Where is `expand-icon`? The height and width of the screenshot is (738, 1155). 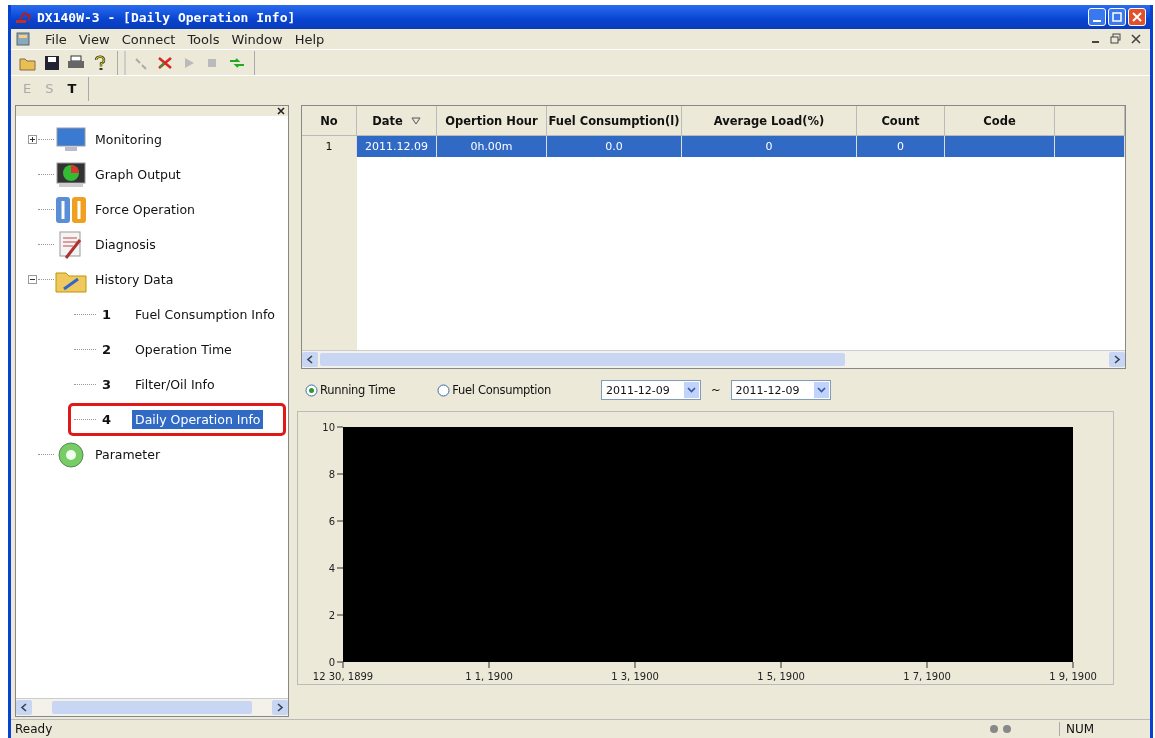
expand-icon is located at coordinates (32, 139).